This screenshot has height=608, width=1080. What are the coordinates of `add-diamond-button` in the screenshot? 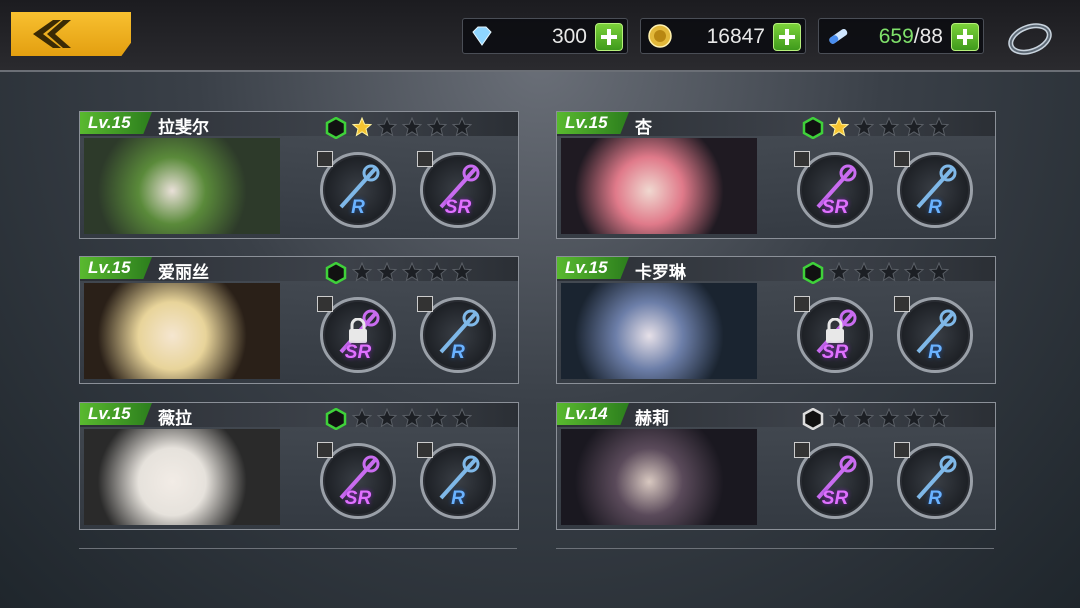 It's located at (609, 37).